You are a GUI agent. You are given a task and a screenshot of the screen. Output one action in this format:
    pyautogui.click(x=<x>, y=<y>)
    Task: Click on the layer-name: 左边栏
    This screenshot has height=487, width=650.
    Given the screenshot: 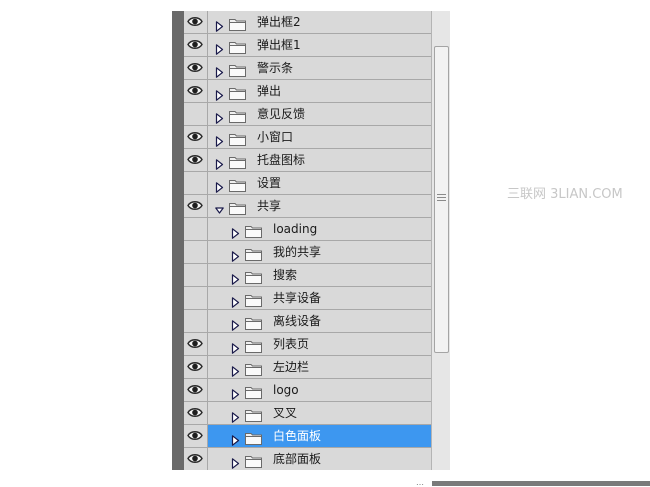 What is the action you would take?
    pyautogui.click(x=291, y=367)
    